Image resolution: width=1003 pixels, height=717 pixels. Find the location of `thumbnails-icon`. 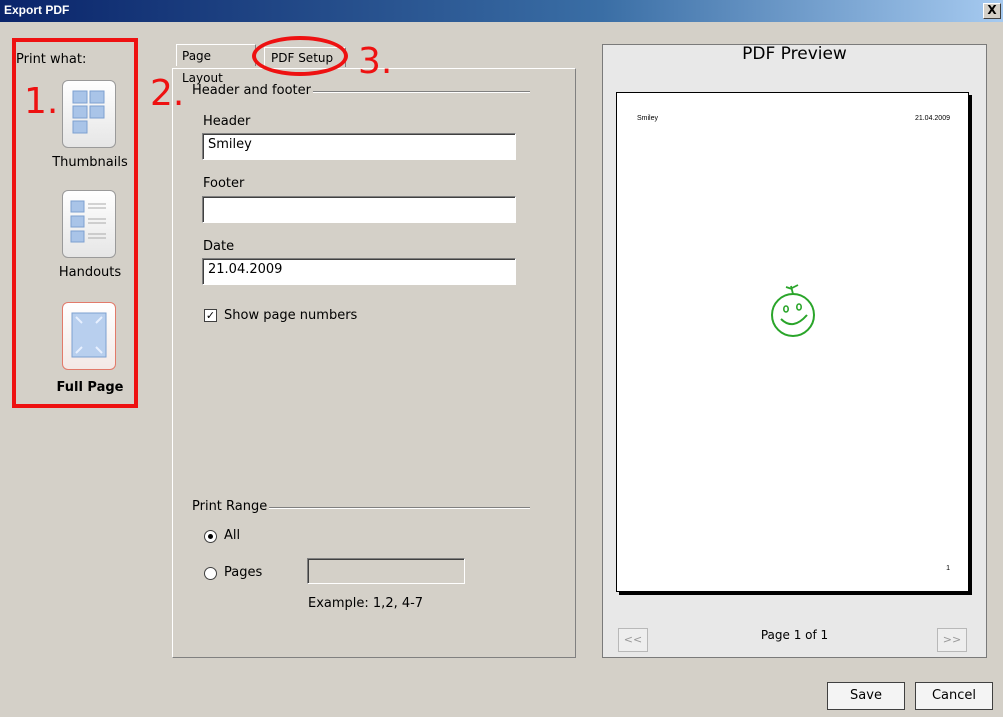

thumbnails-icon is located at coordinates (88, 112).